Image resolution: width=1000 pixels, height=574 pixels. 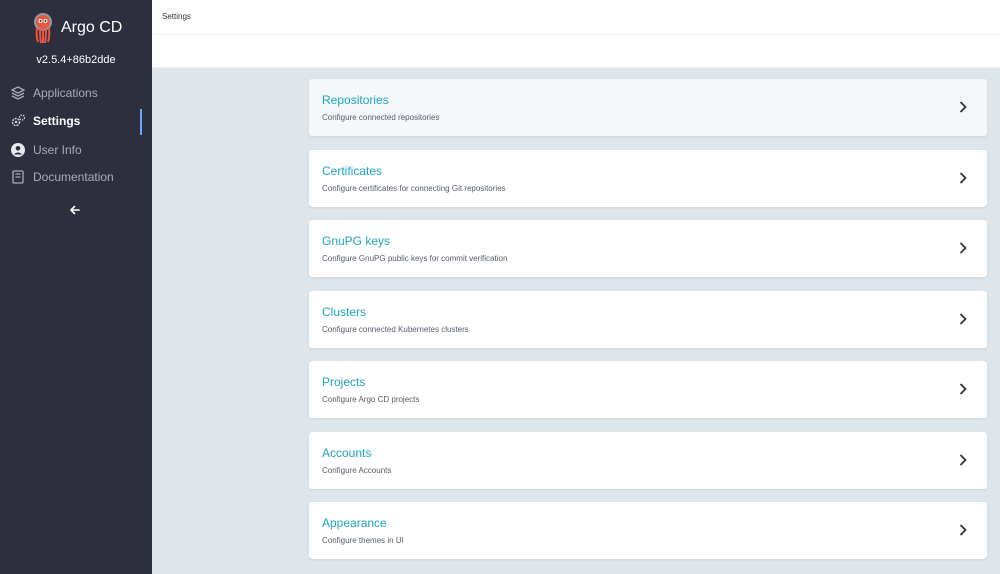 I want to click on layers-icon, so click(x=18, y=93).